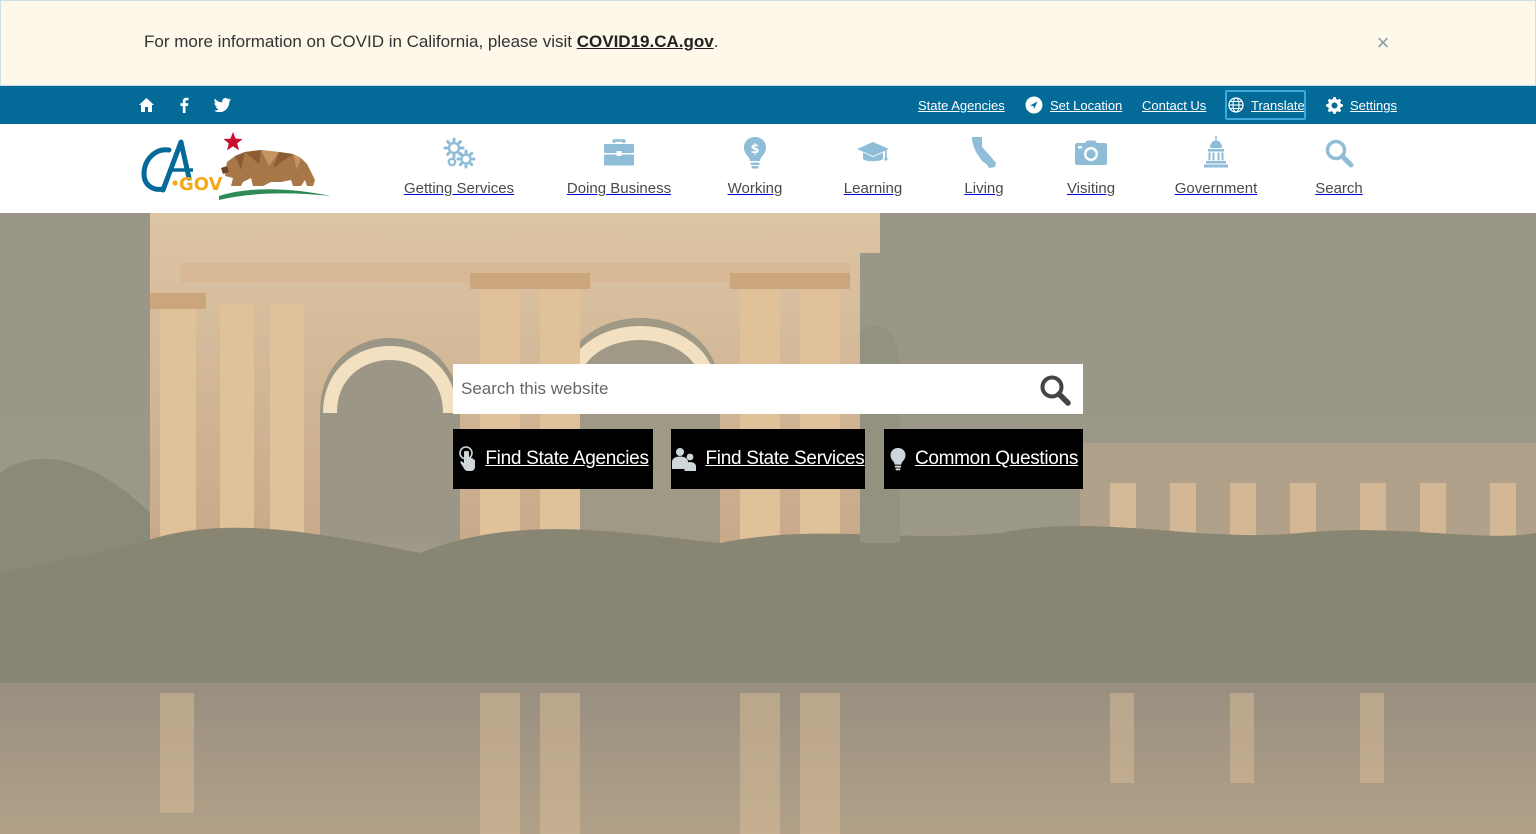 The height and width of the screenshot is (834, 1536). I want to click on settings-label: Settings, so click(1373, 105).